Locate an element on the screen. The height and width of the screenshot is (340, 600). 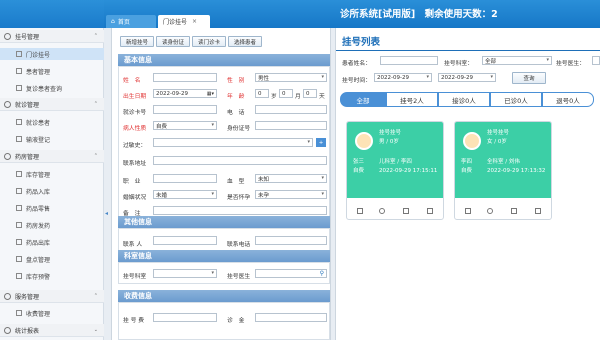
doctor-input: ⚲ is located at coordinates (291, 273).